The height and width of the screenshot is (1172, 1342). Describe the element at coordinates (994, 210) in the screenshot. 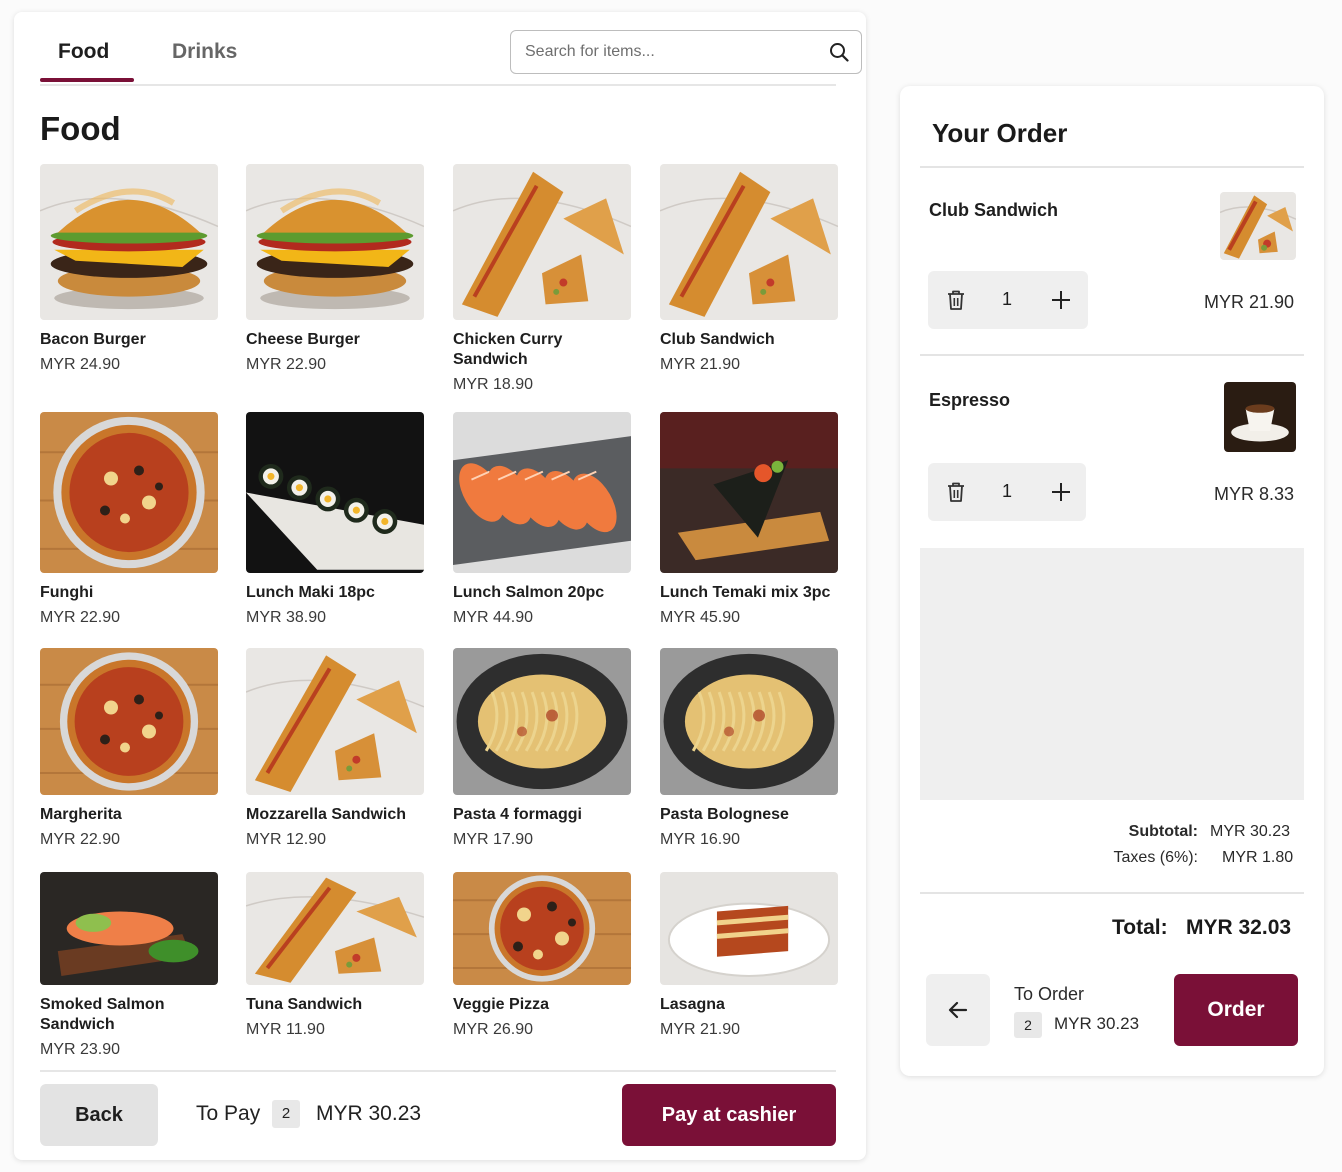

I see `order-item-name: Club Sandwich` at that location.